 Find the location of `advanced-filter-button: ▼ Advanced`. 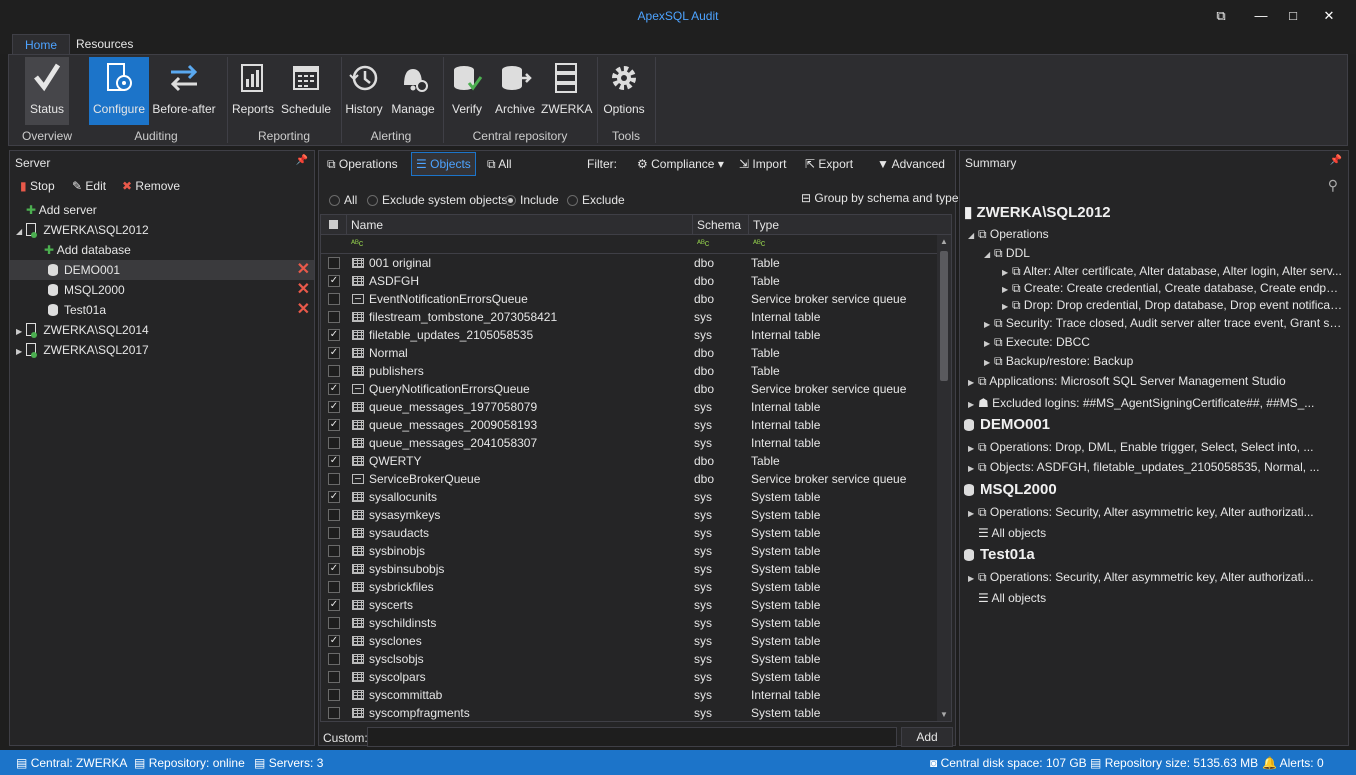

advanced-filter-button: ▼ Advanced is located at coordinates (911, 164).